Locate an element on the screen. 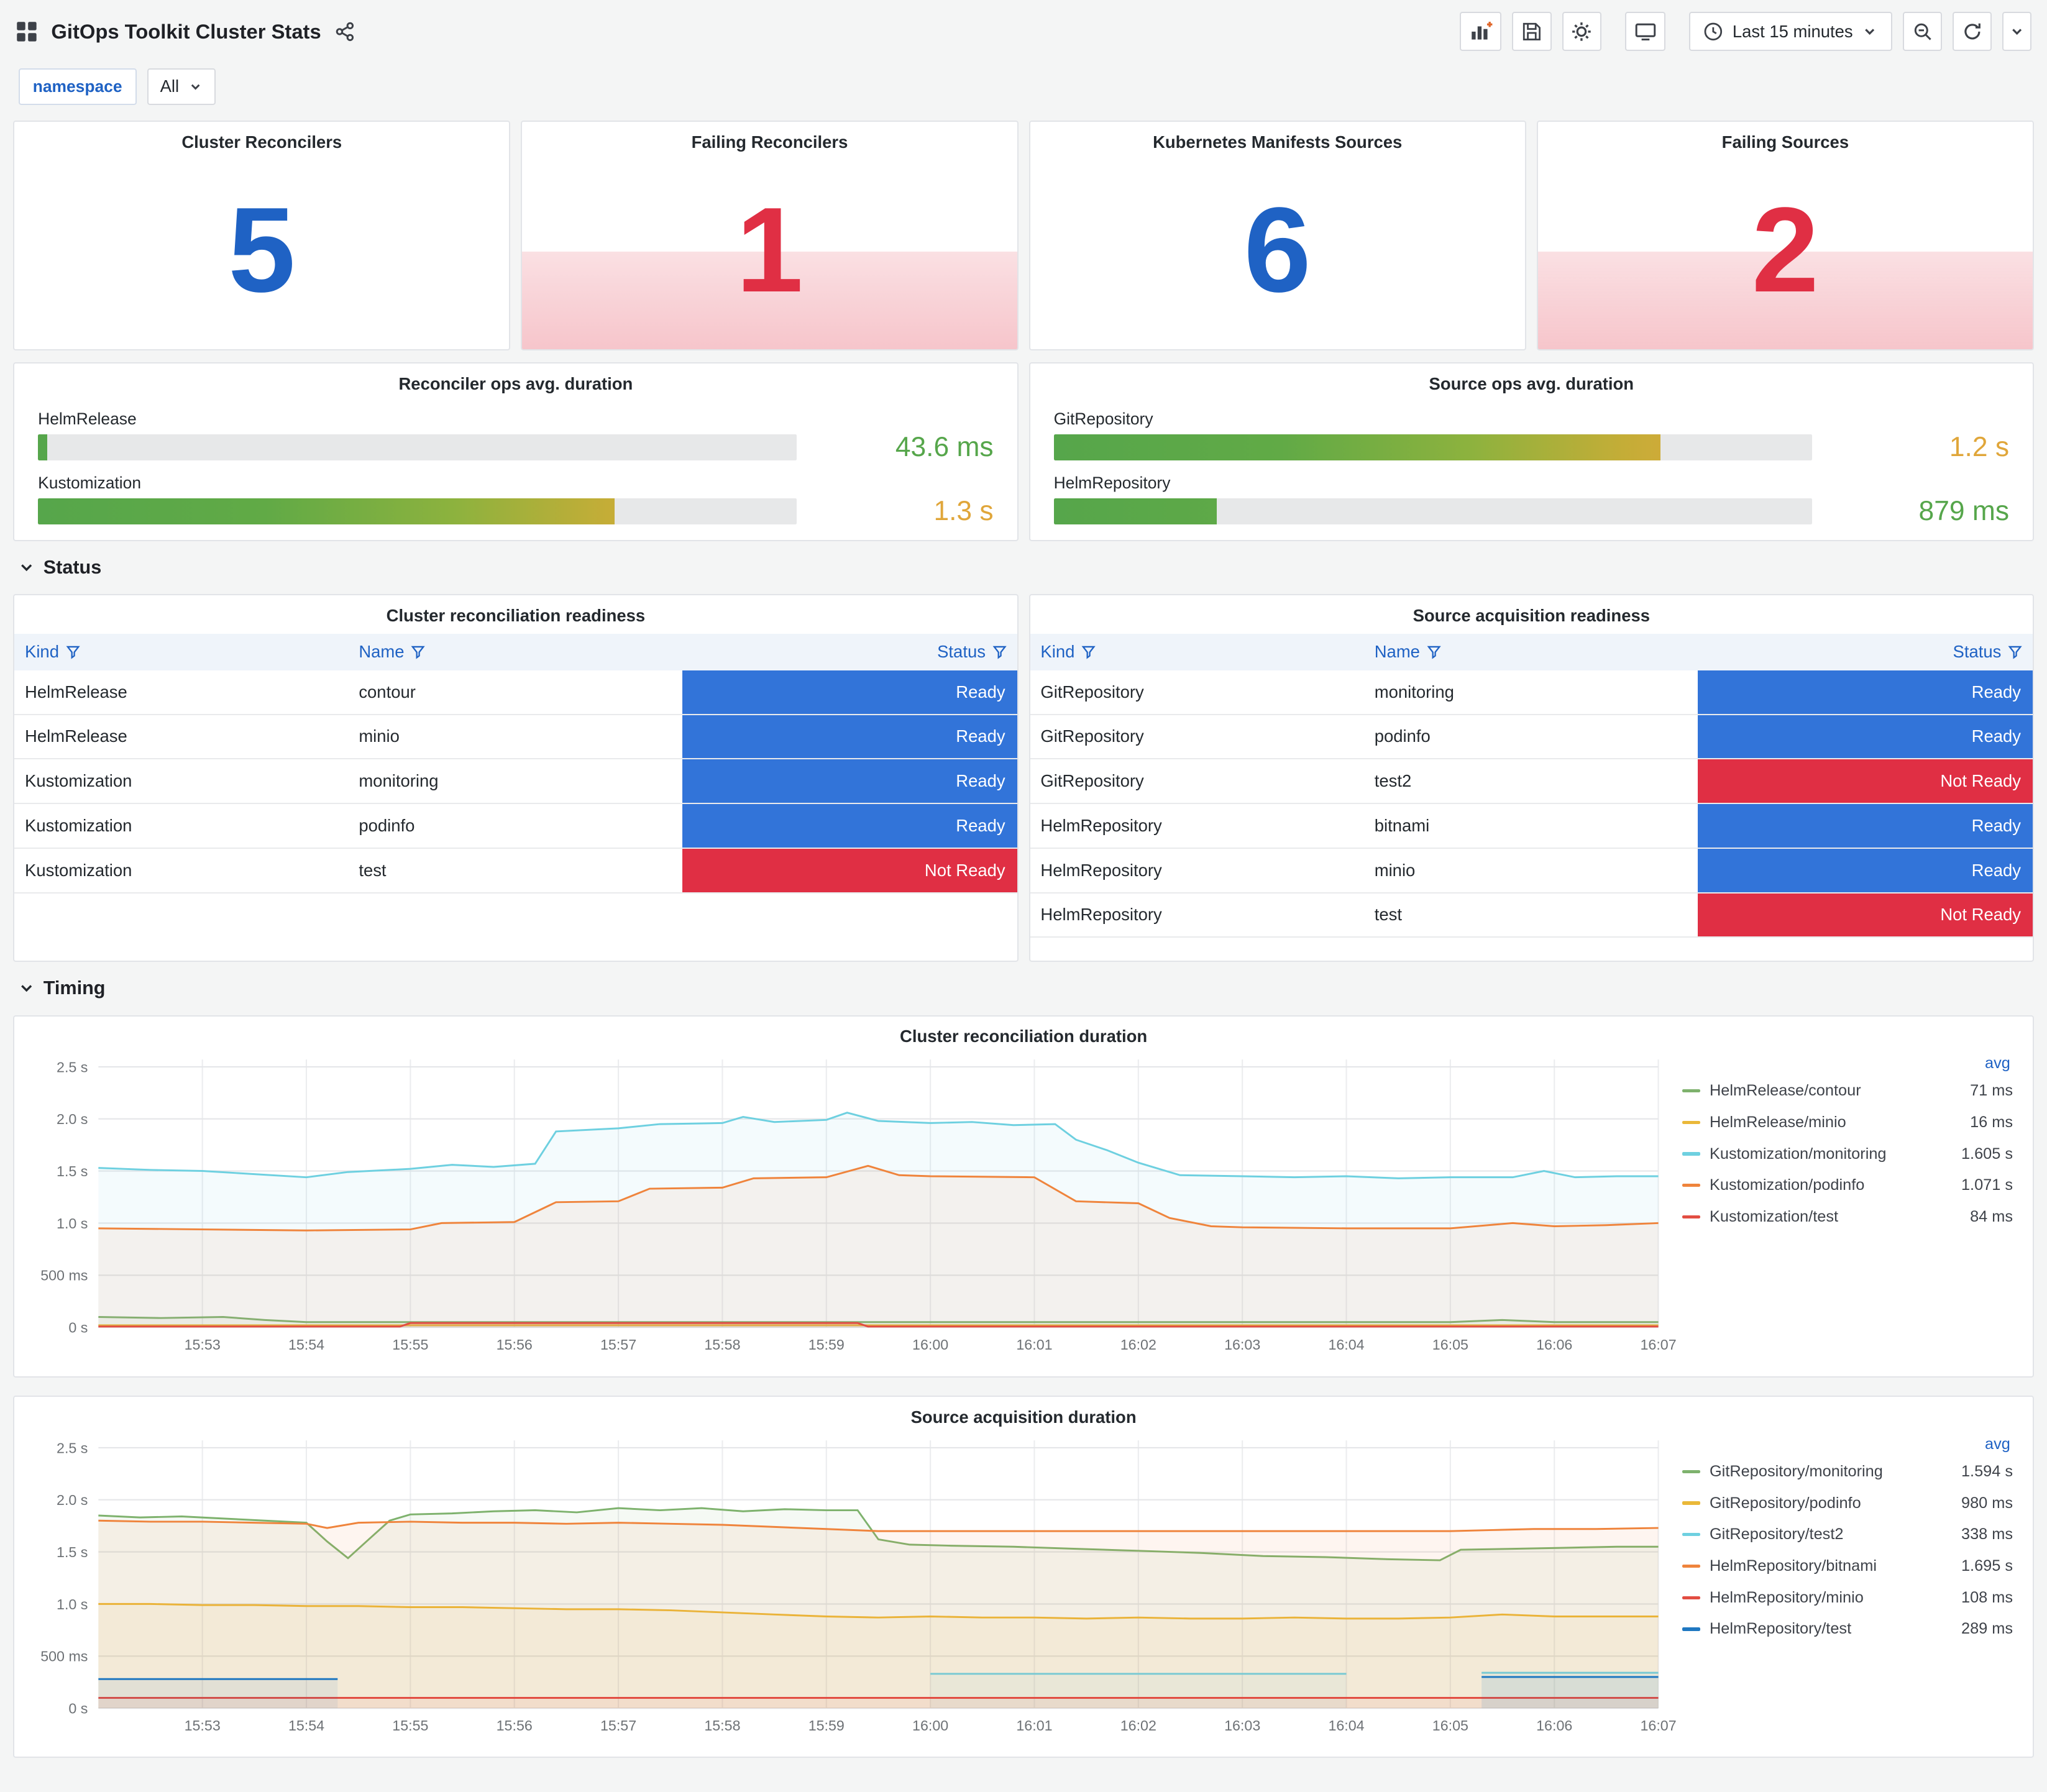  table-row: HelmRelease contour Ready is located at coordinates (515, 692).